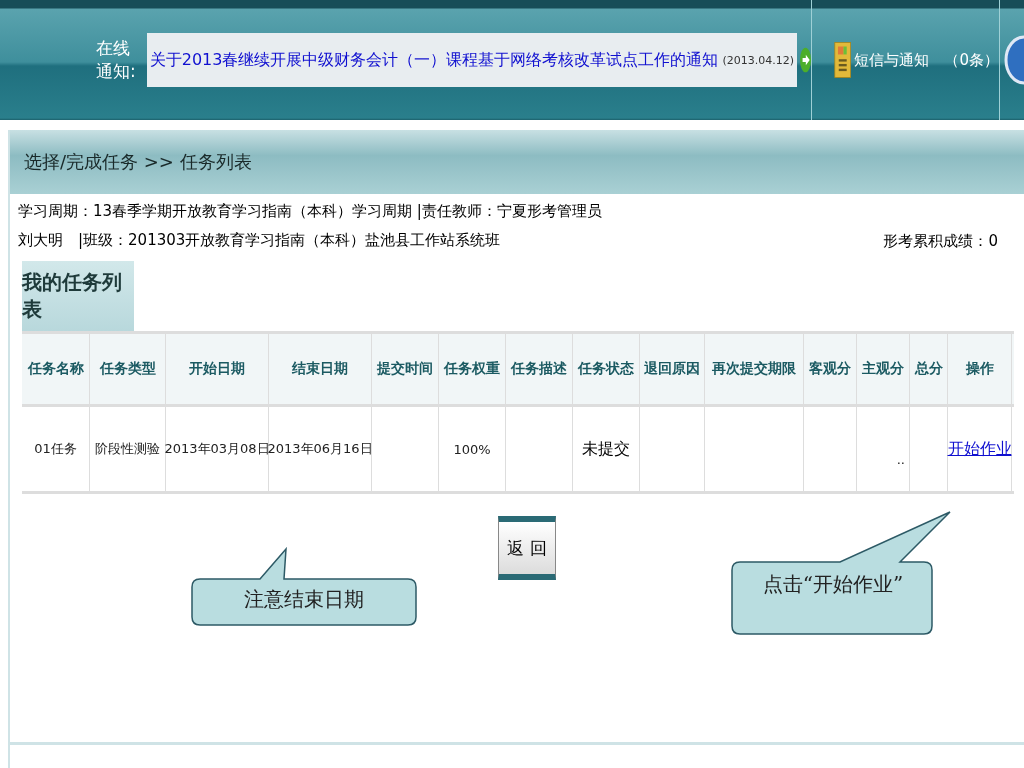 This screenshot has height=768, width=1024. Describe the element at coordinates (78, 296) in the screenshot. I see `task-list-tab: 我的任务列表` at that location.